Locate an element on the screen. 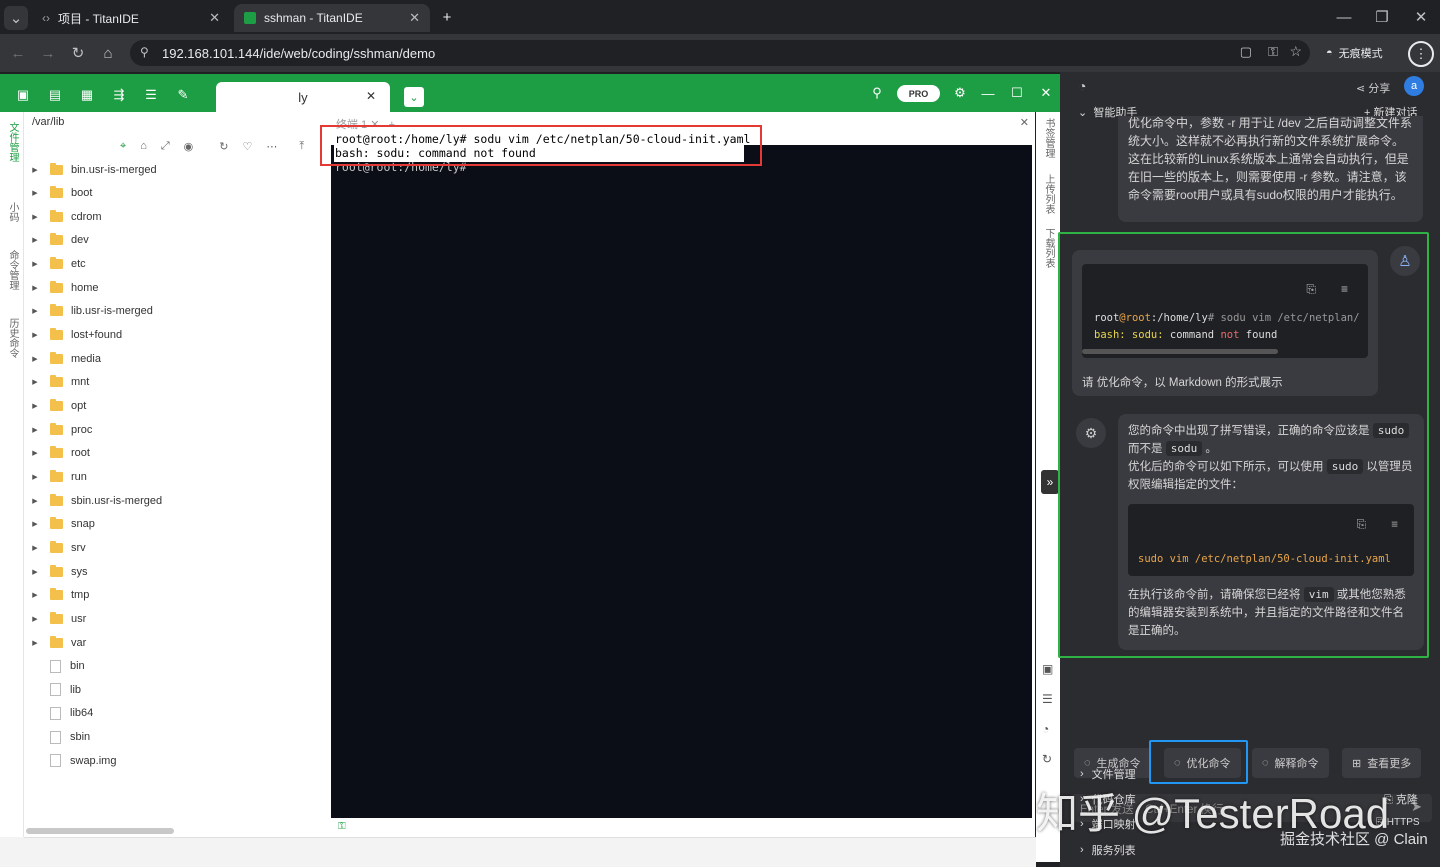 This screenshot has height=867, width=1440. tree-file-item: swap.img is located at coordinates (174, 760).